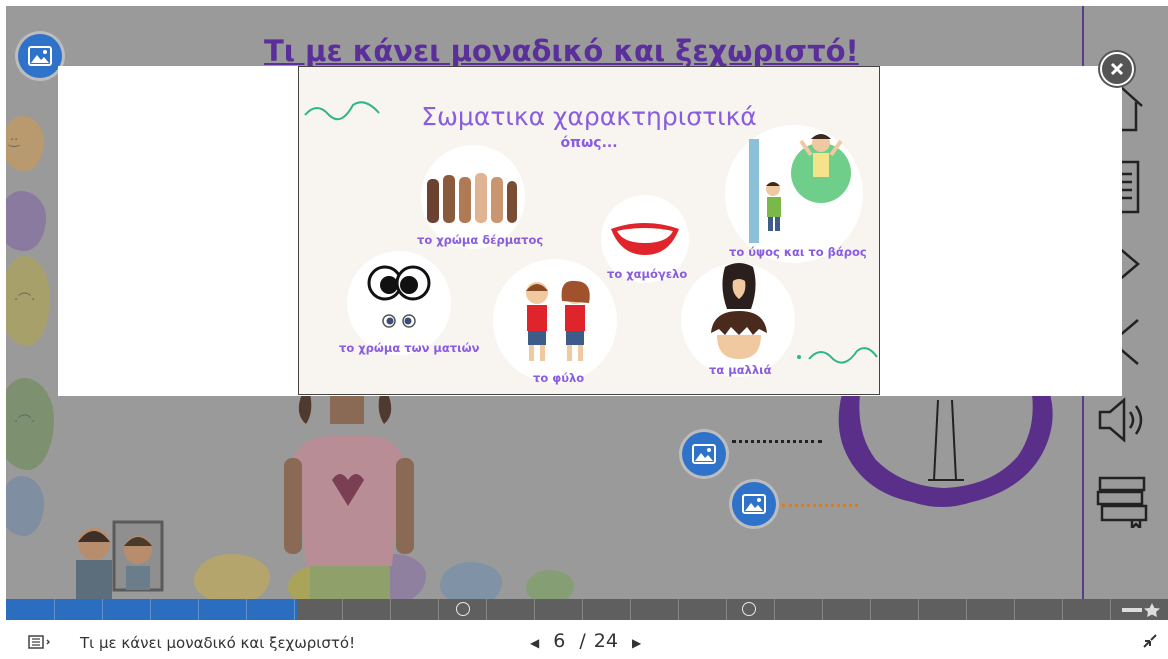 This screenshot has width=1168, height=659. Describe the element at coordinates (1142, 610) in the screenshot. I see `bookmark-star-icon` at that location.